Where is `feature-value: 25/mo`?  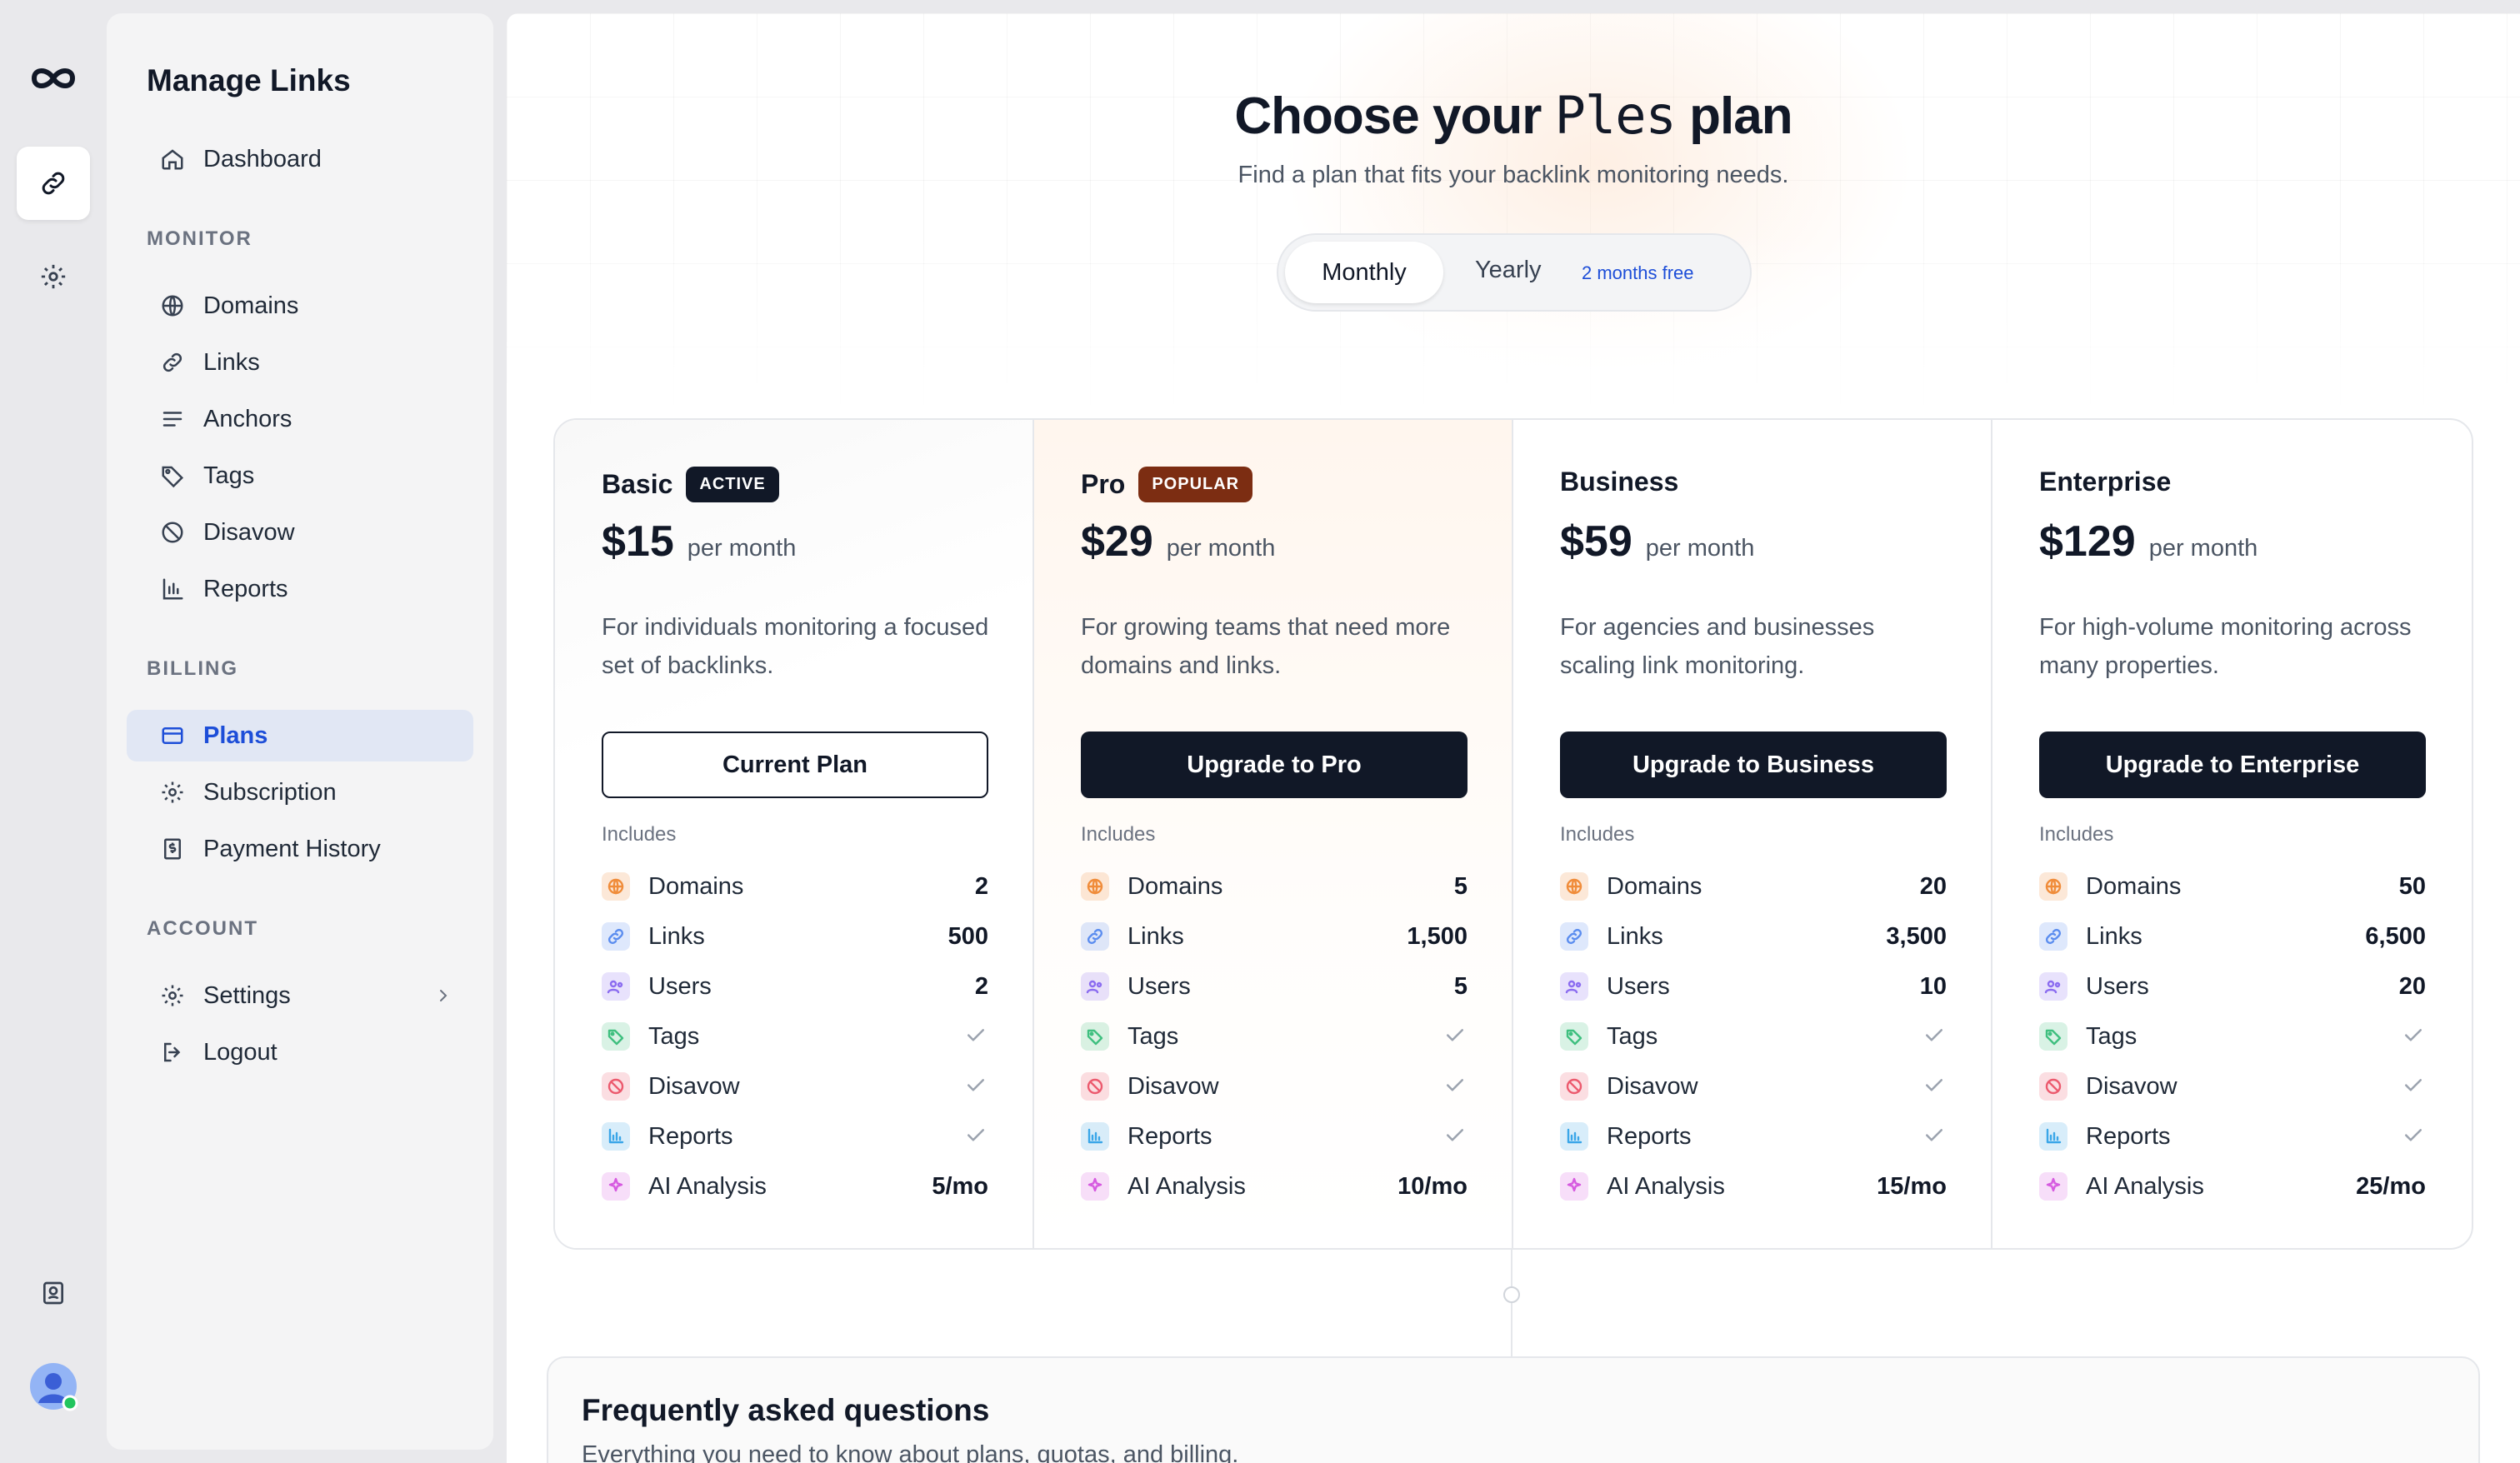
feature-value: 25/mo is located at coordinates (2391, 1186).